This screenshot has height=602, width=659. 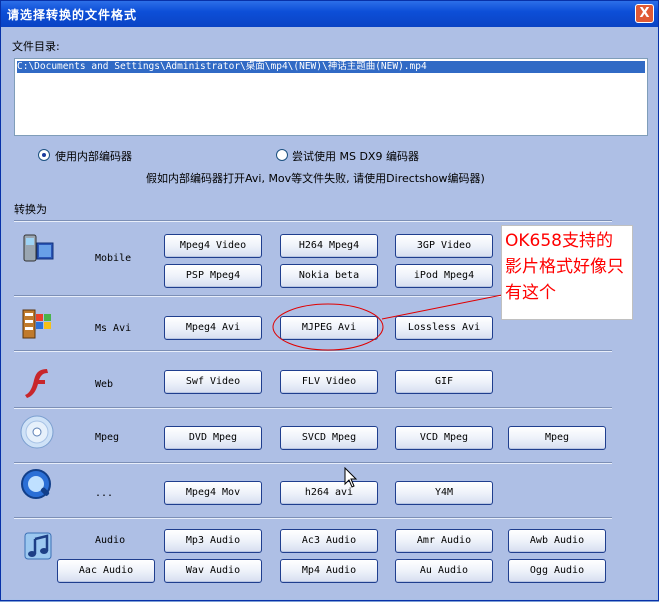 What do you see at coordinates (444, 571) in the screenshot?
I see `format-button-au-audio: Au Audio` at bounding box center [444, 571].